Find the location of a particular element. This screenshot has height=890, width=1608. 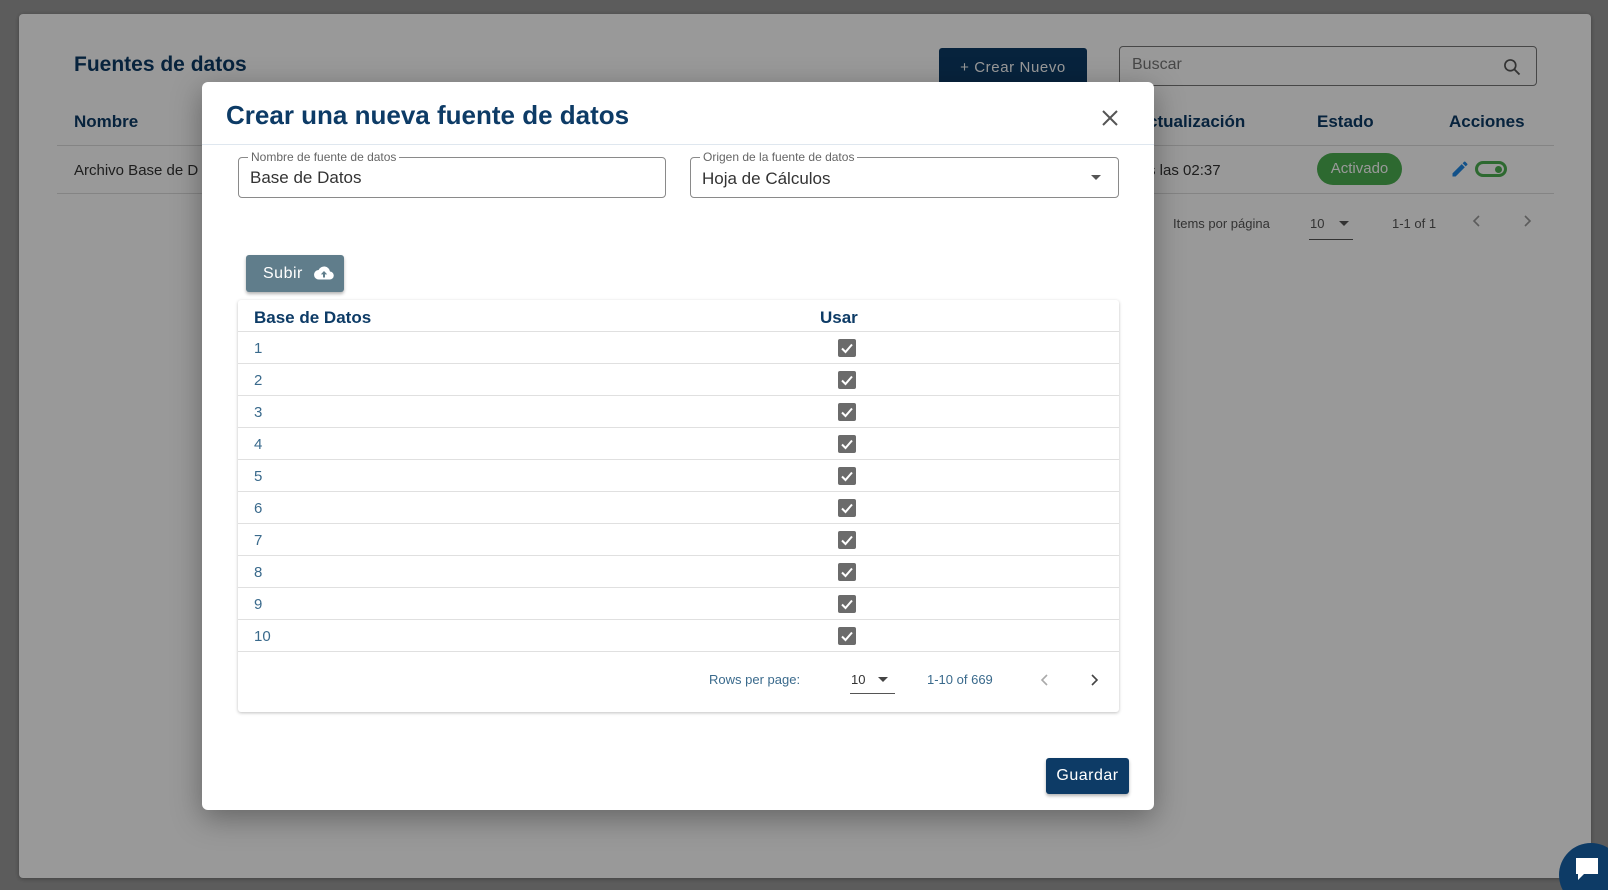

table-row: 7 is located at coordinates (678, 540).